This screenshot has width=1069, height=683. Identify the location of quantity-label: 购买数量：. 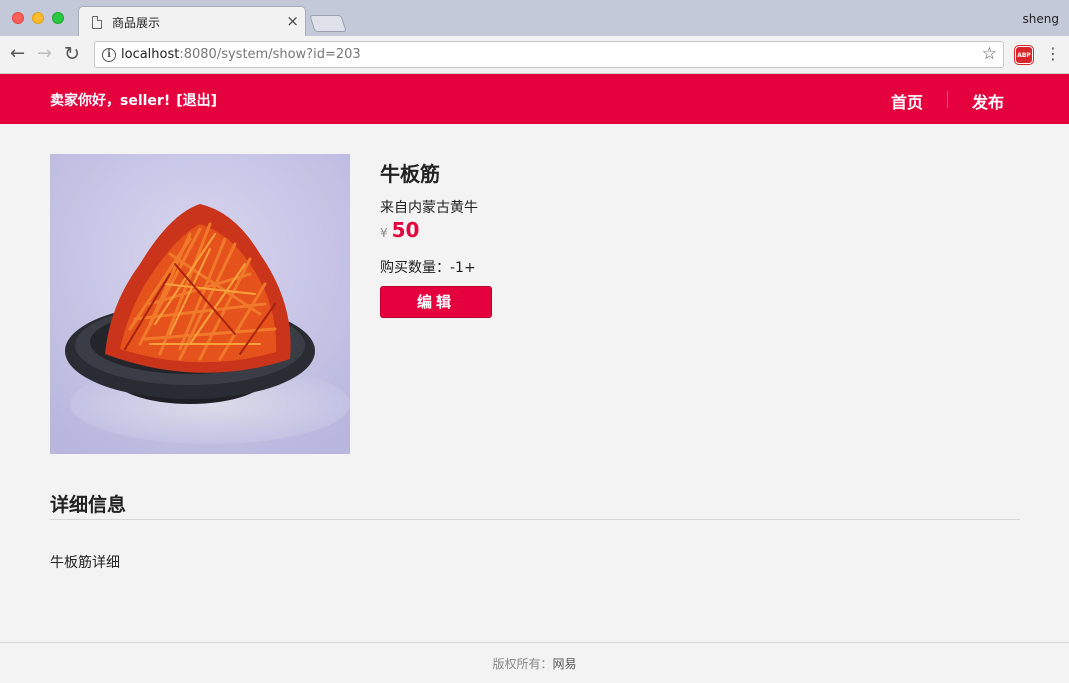
(415, 268).